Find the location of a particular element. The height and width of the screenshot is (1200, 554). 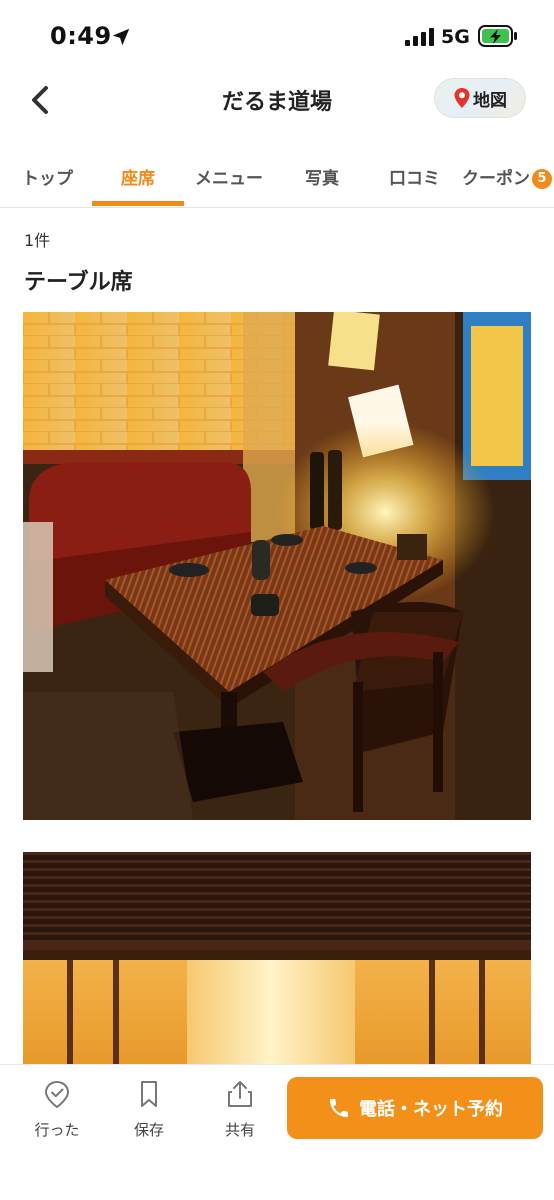

reserve-button: 電話・ネット予約 is located at coordinates (415, 1108).